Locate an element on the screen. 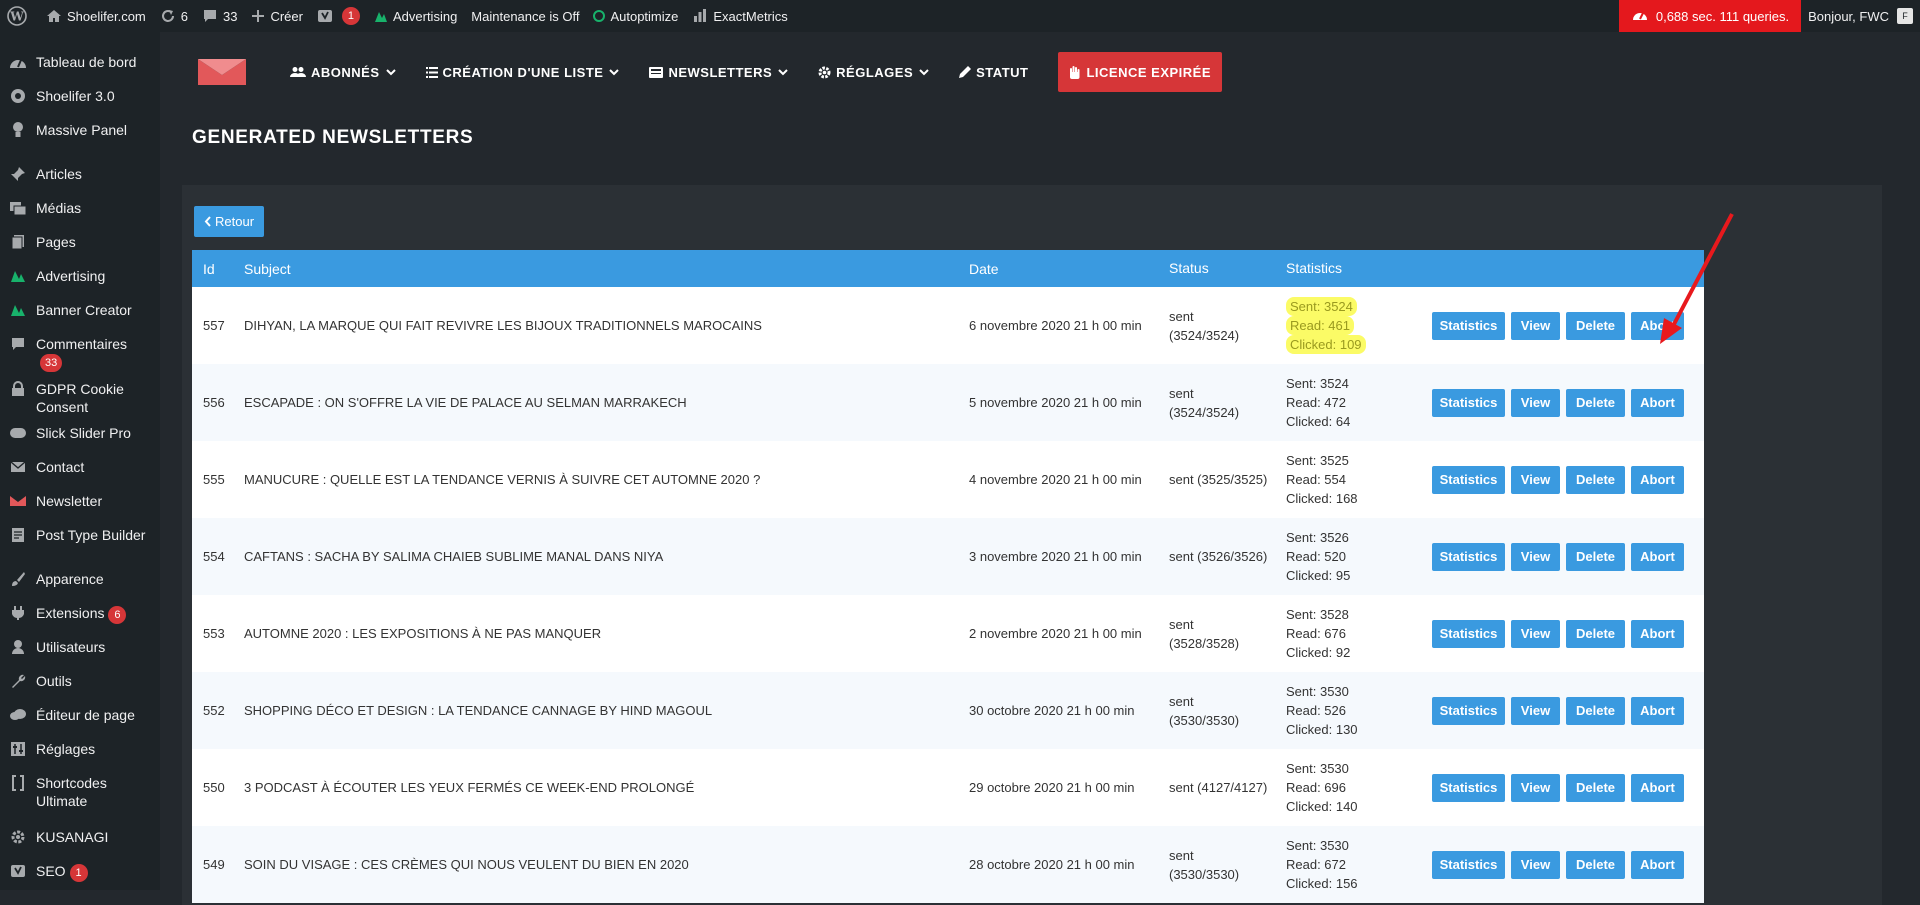 The width and height of the screenshot is (1920, 905). comments-link: 33 is located at coordinates (219, 16).